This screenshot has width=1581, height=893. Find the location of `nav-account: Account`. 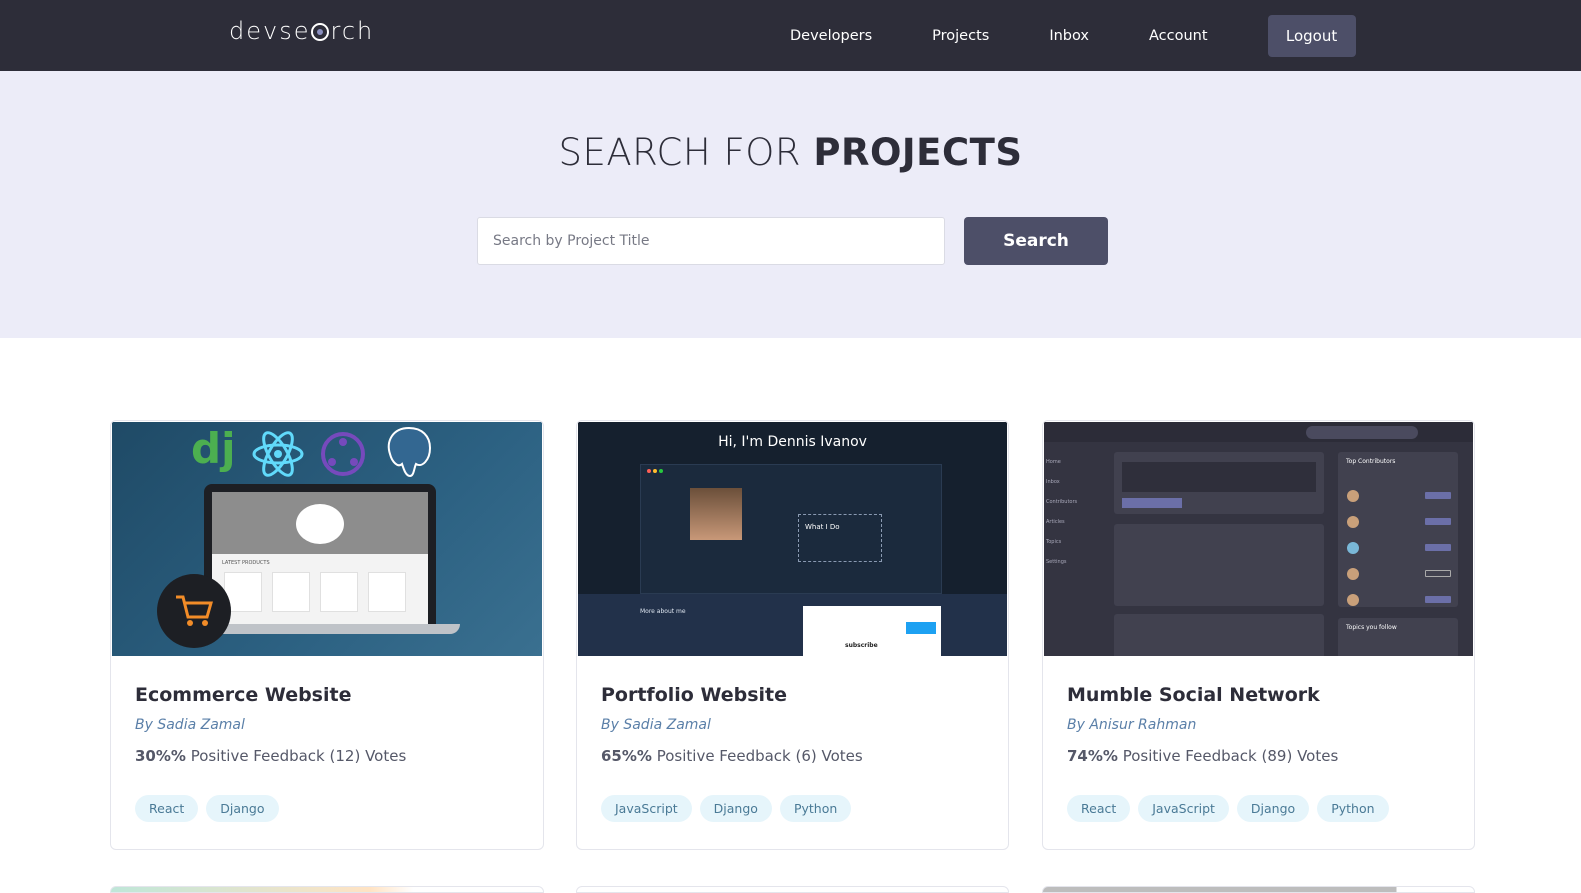

nav-account: Account is located at coordinates (1178, 36).